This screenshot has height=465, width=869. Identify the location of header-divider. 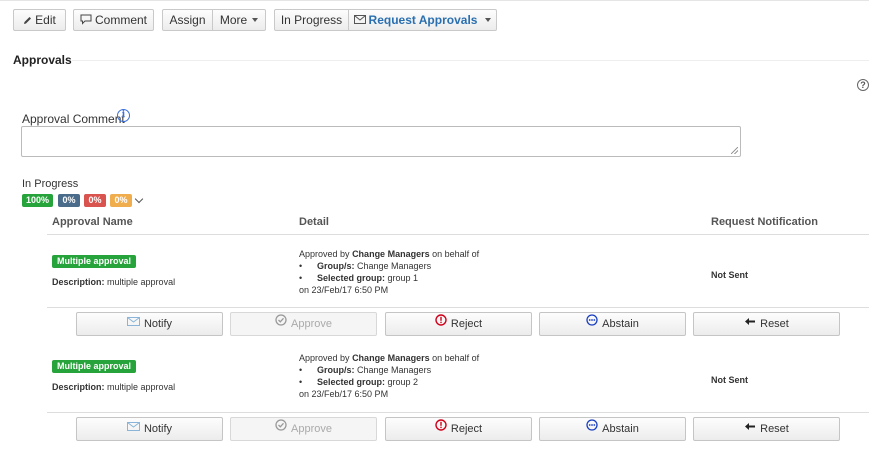
(458, 234).